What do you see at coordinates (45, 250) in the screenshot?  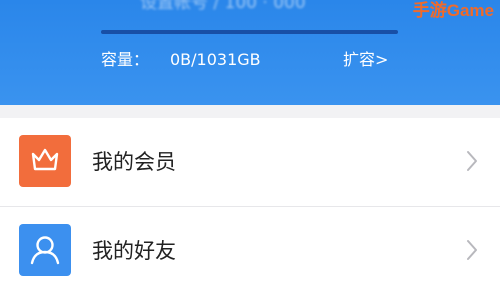 I see `friend-icon` at bounding box center [45, 250].